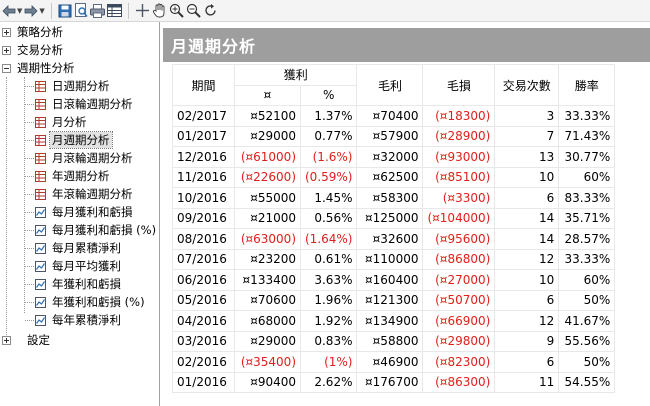 The height and width of the screenshot is (406, 650). What do you see at coordinates (92, 158) in the screenshot?
I see `tree-item-label: 月滾輪週期分析` at bounding box center [92, 158].